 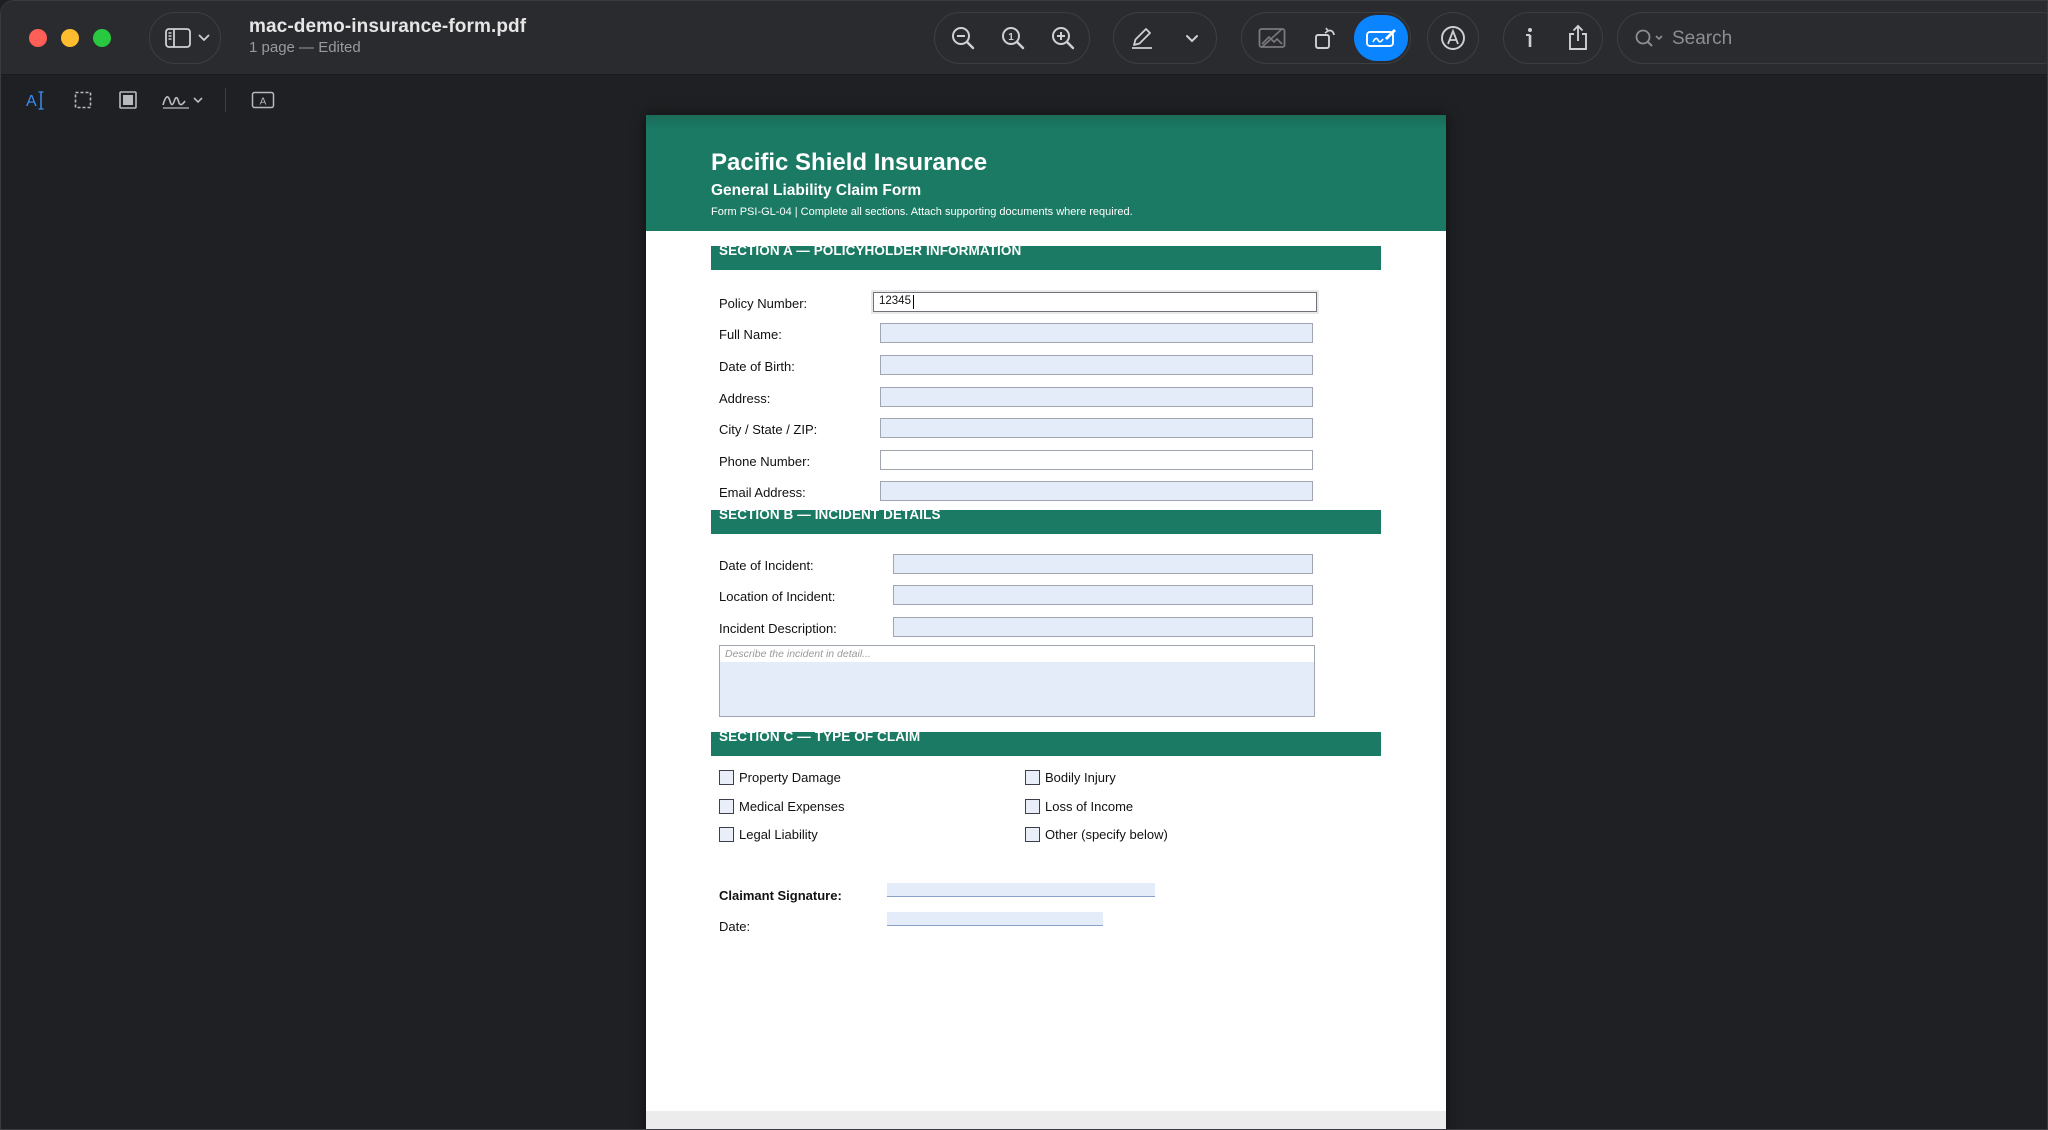 What do you see at coordinates (1032, 806) in the screenshot?
I see `loss-of-income-checkbox` at bounding box center [1032, 806].